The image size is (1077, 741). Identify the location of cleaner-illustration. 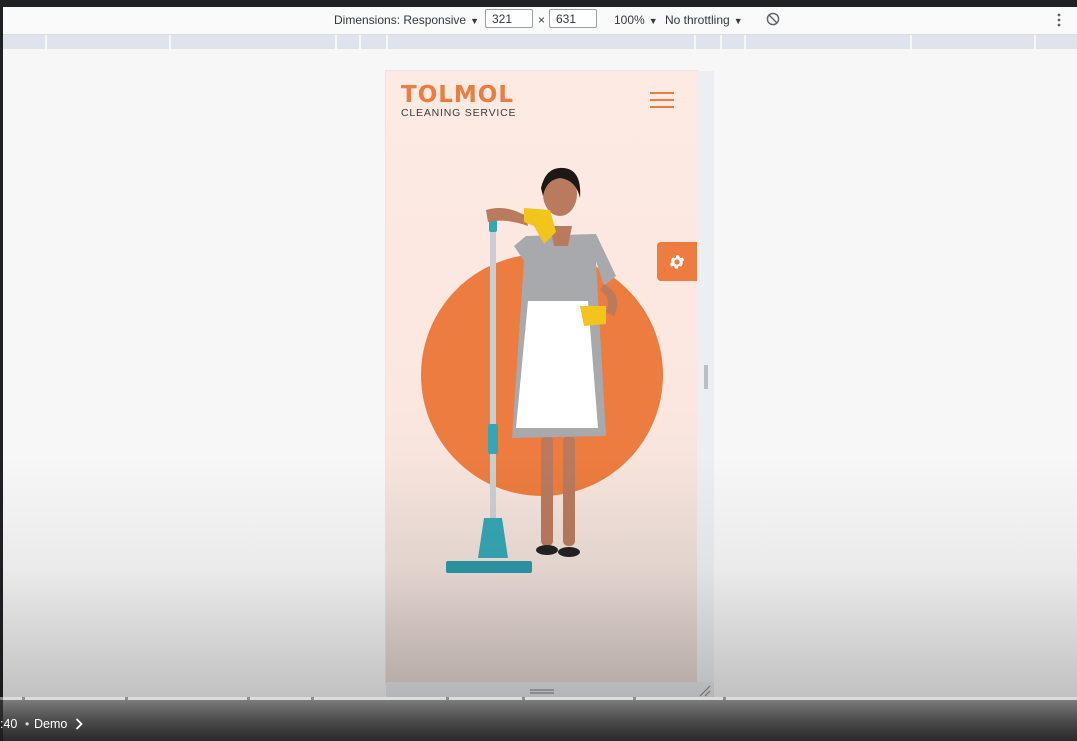
(532, 370).